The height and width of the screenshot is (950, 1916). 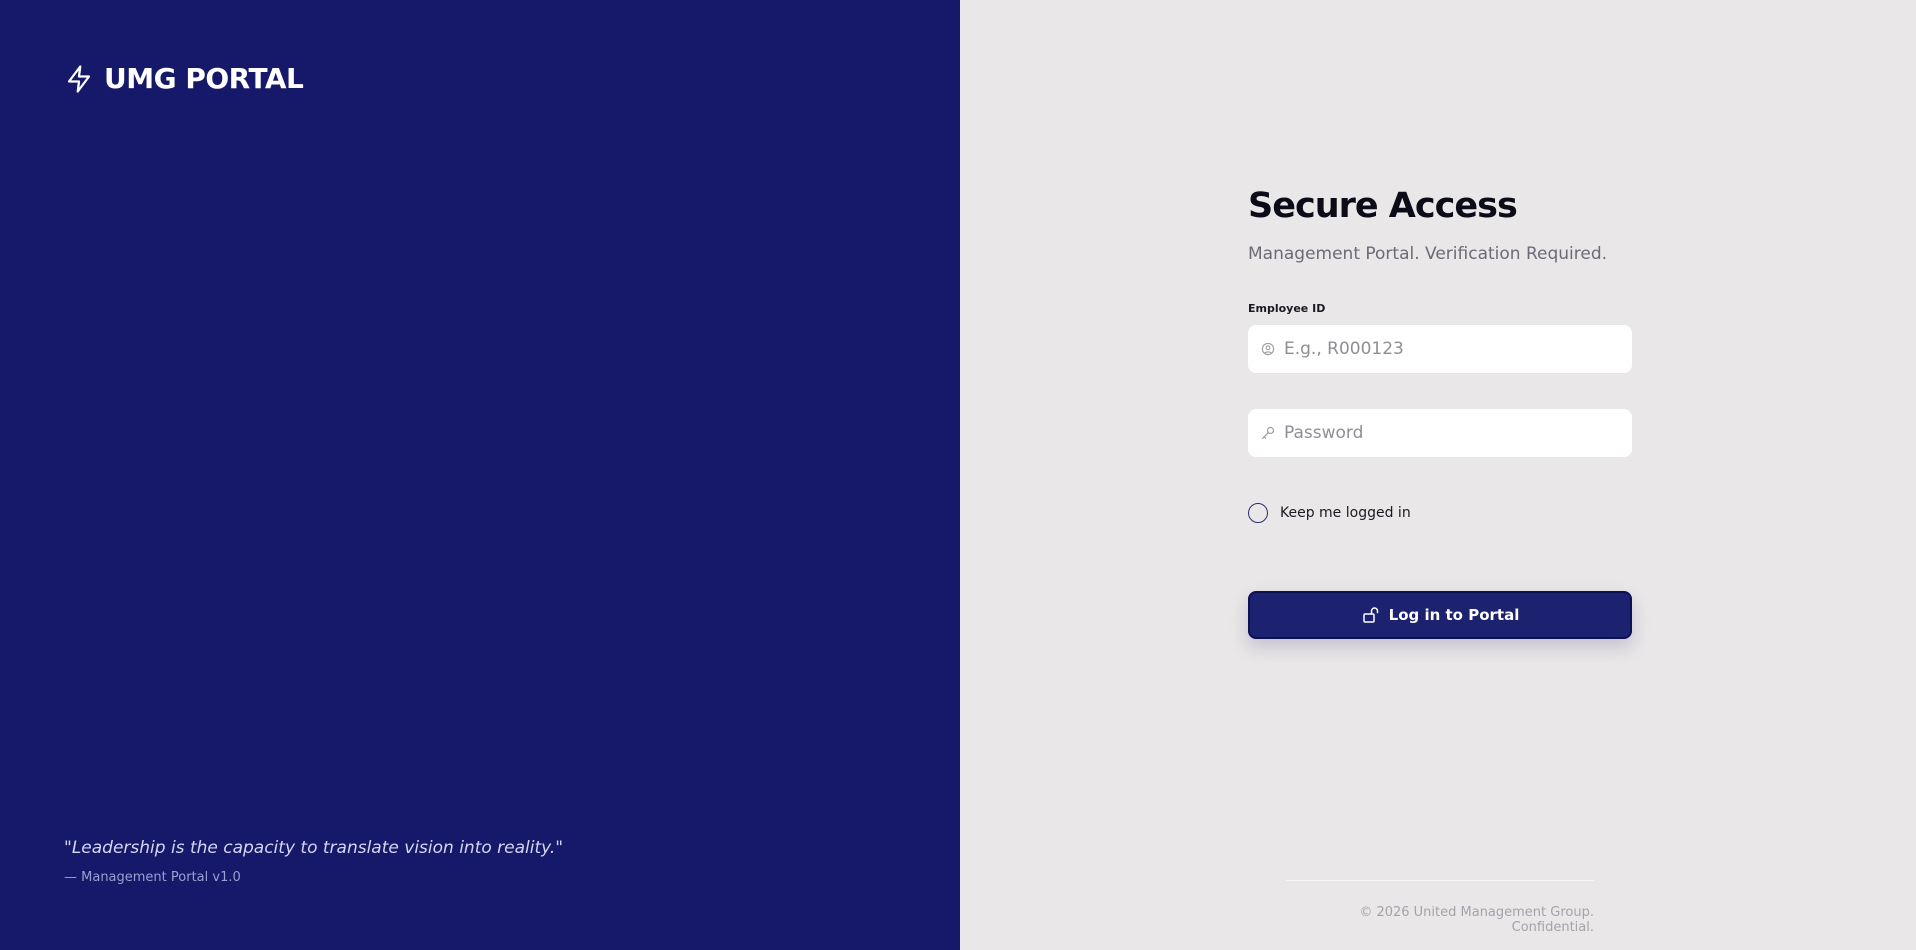 I want to click on user-circle-icon, so click(x=1268, y=349).